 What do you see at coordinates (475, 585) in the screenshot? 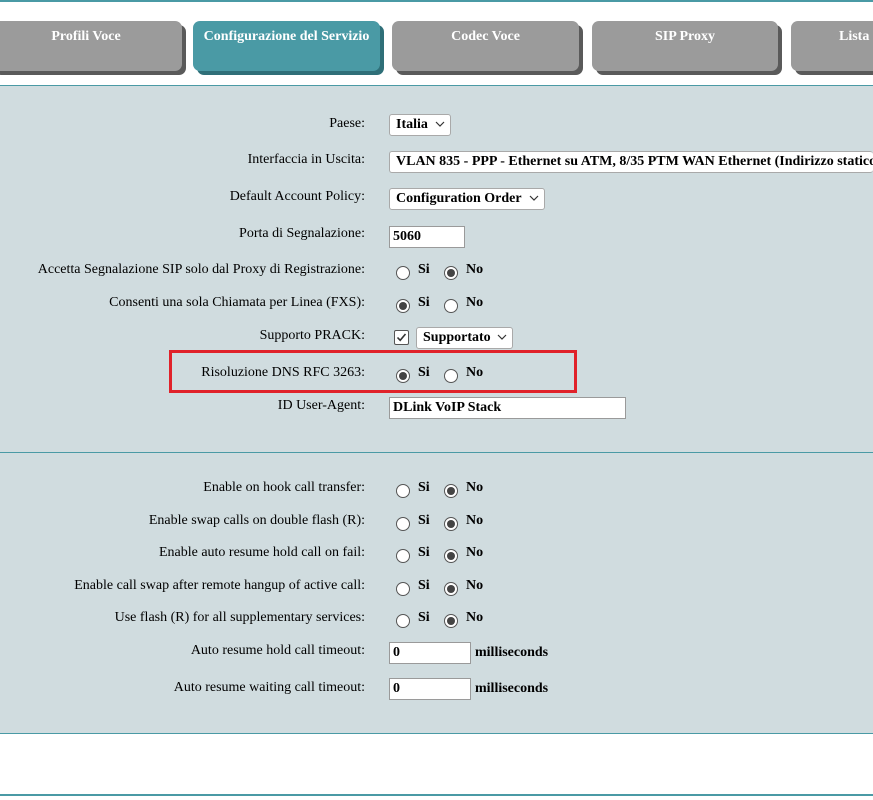
I see `call-swap-no-label: No` at bounding box center [475, 585].